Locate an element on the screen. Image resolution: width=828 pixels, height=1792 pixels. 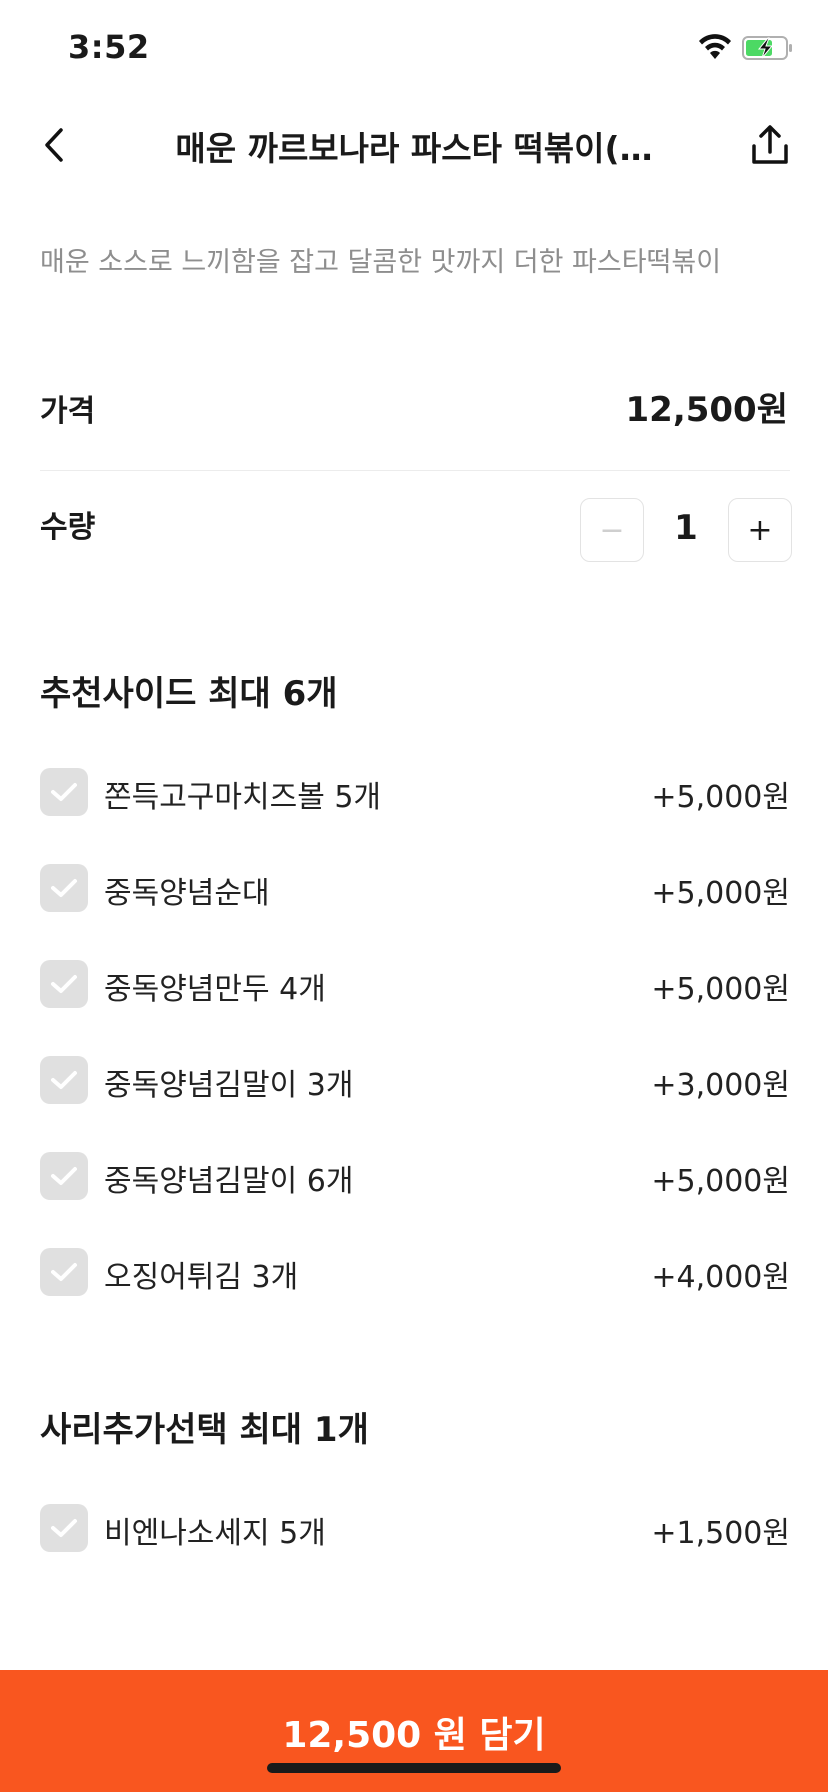
chevron-left-icon is located at coordinates (54, 145).